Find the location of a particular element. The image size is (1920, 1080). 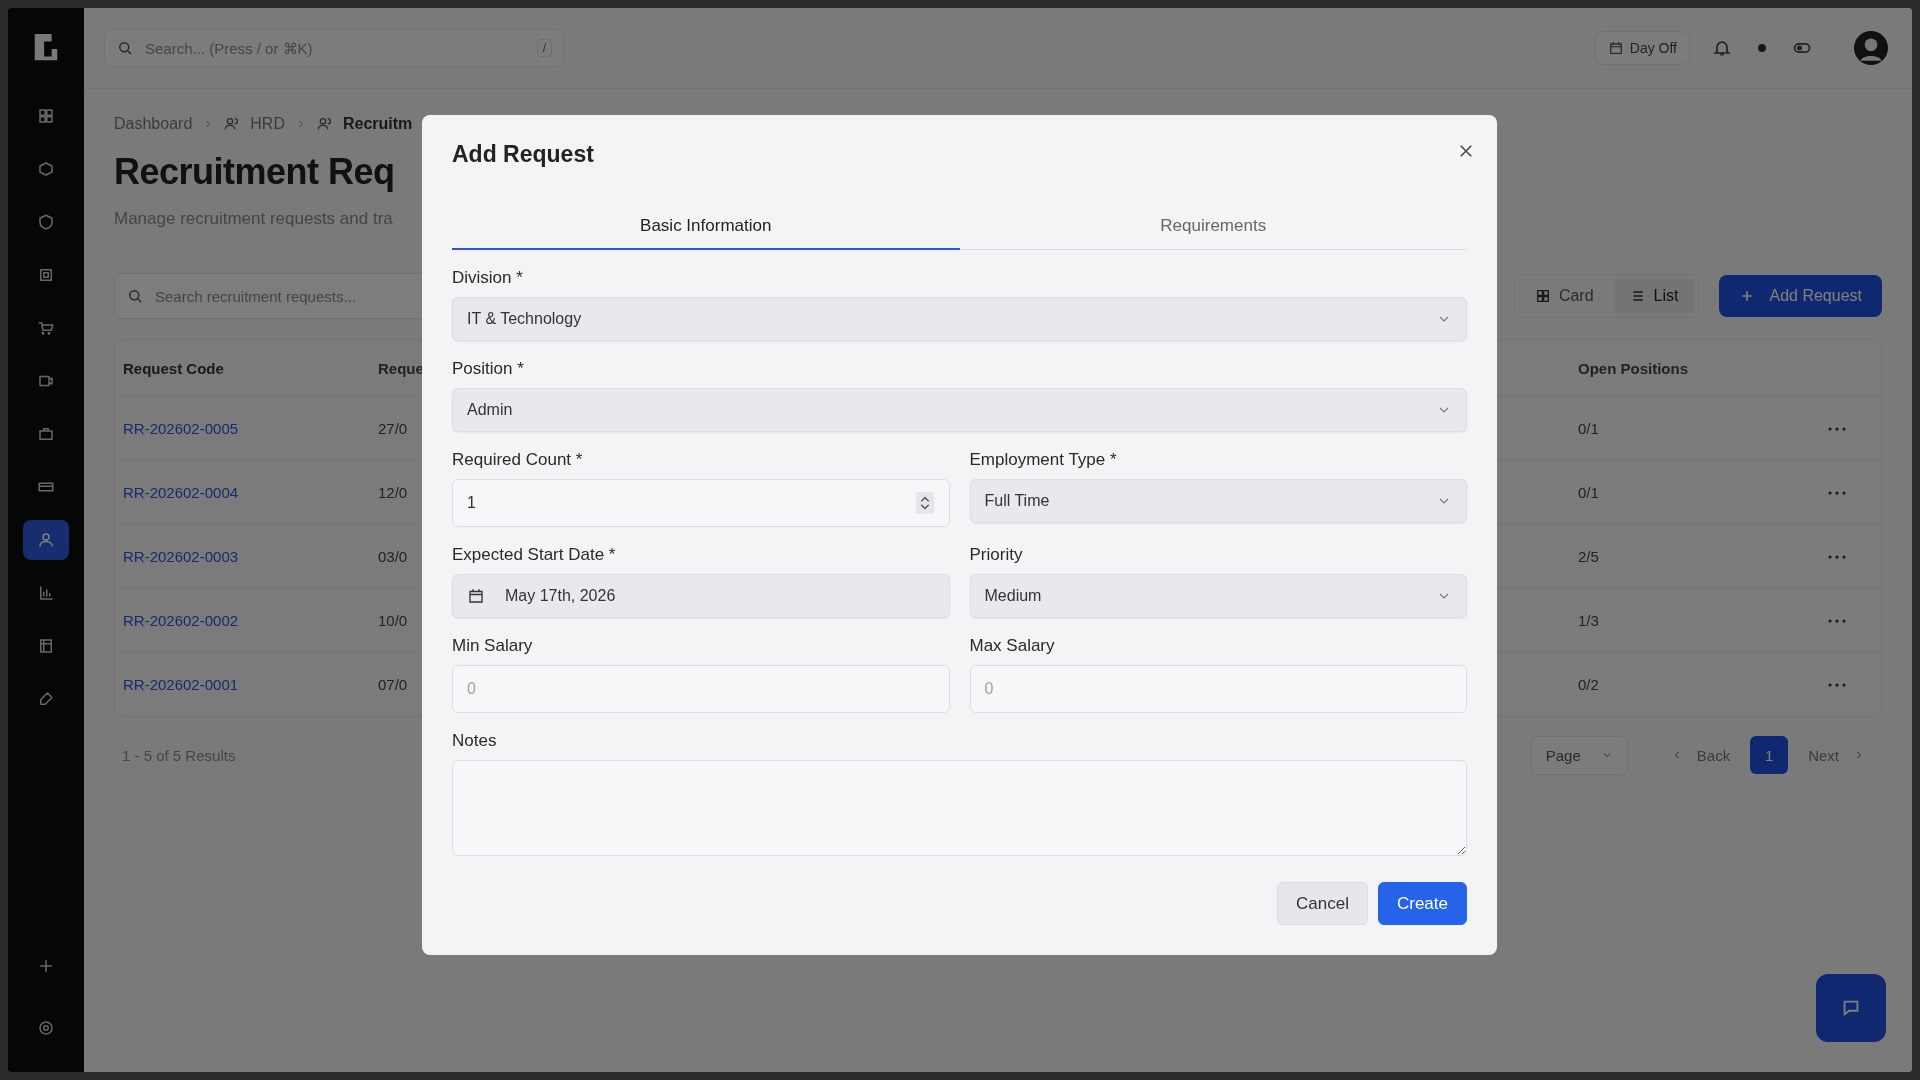

add-request-button: Add Request is located at coordinates (1800, 296).